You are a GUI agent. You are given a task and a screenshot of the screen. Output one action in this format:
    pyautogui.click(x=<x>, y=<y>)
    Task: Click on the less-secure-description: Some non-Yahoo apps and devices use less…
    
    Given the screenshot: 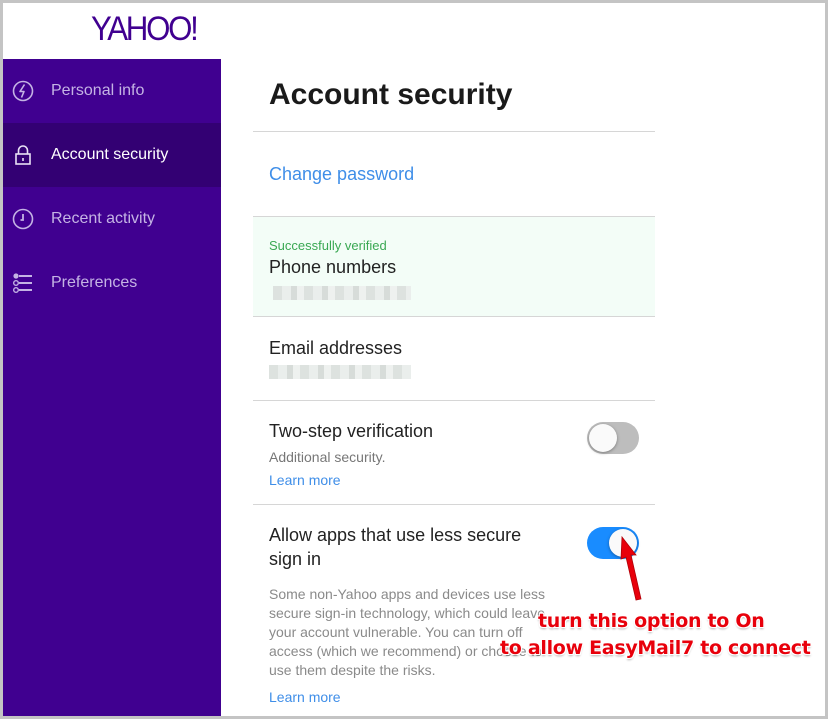 What is the action you would take?
    pyautogui.click(x=407, y=632)
    